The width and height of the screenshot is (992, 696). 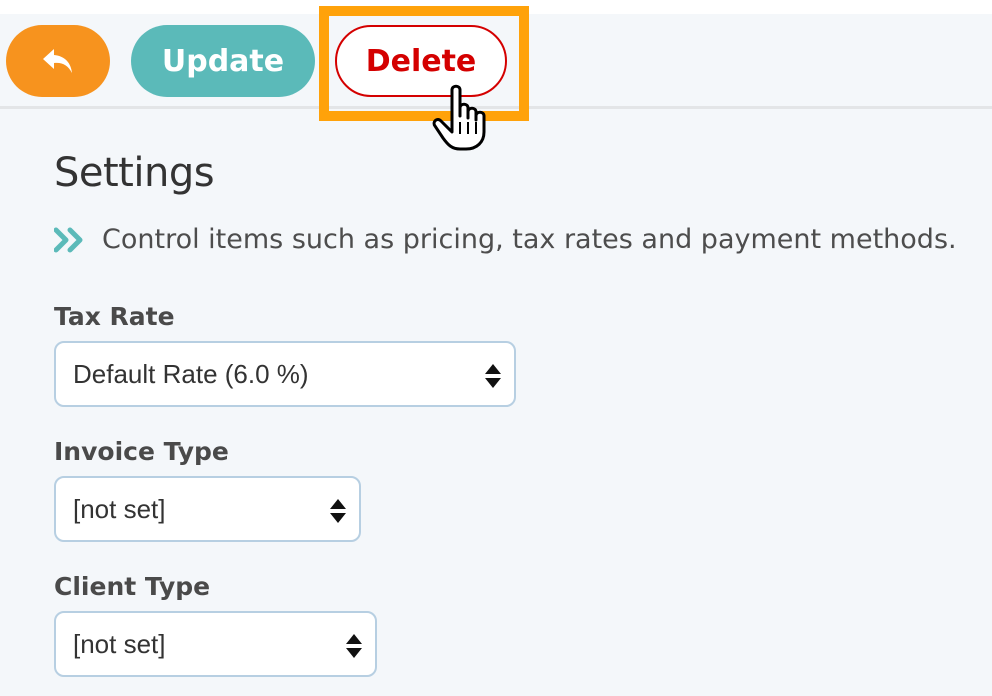 What do you see at coordinates (223, 61) in the screenshot?
I see `update-button: Update` at bounding box center [223, 61].